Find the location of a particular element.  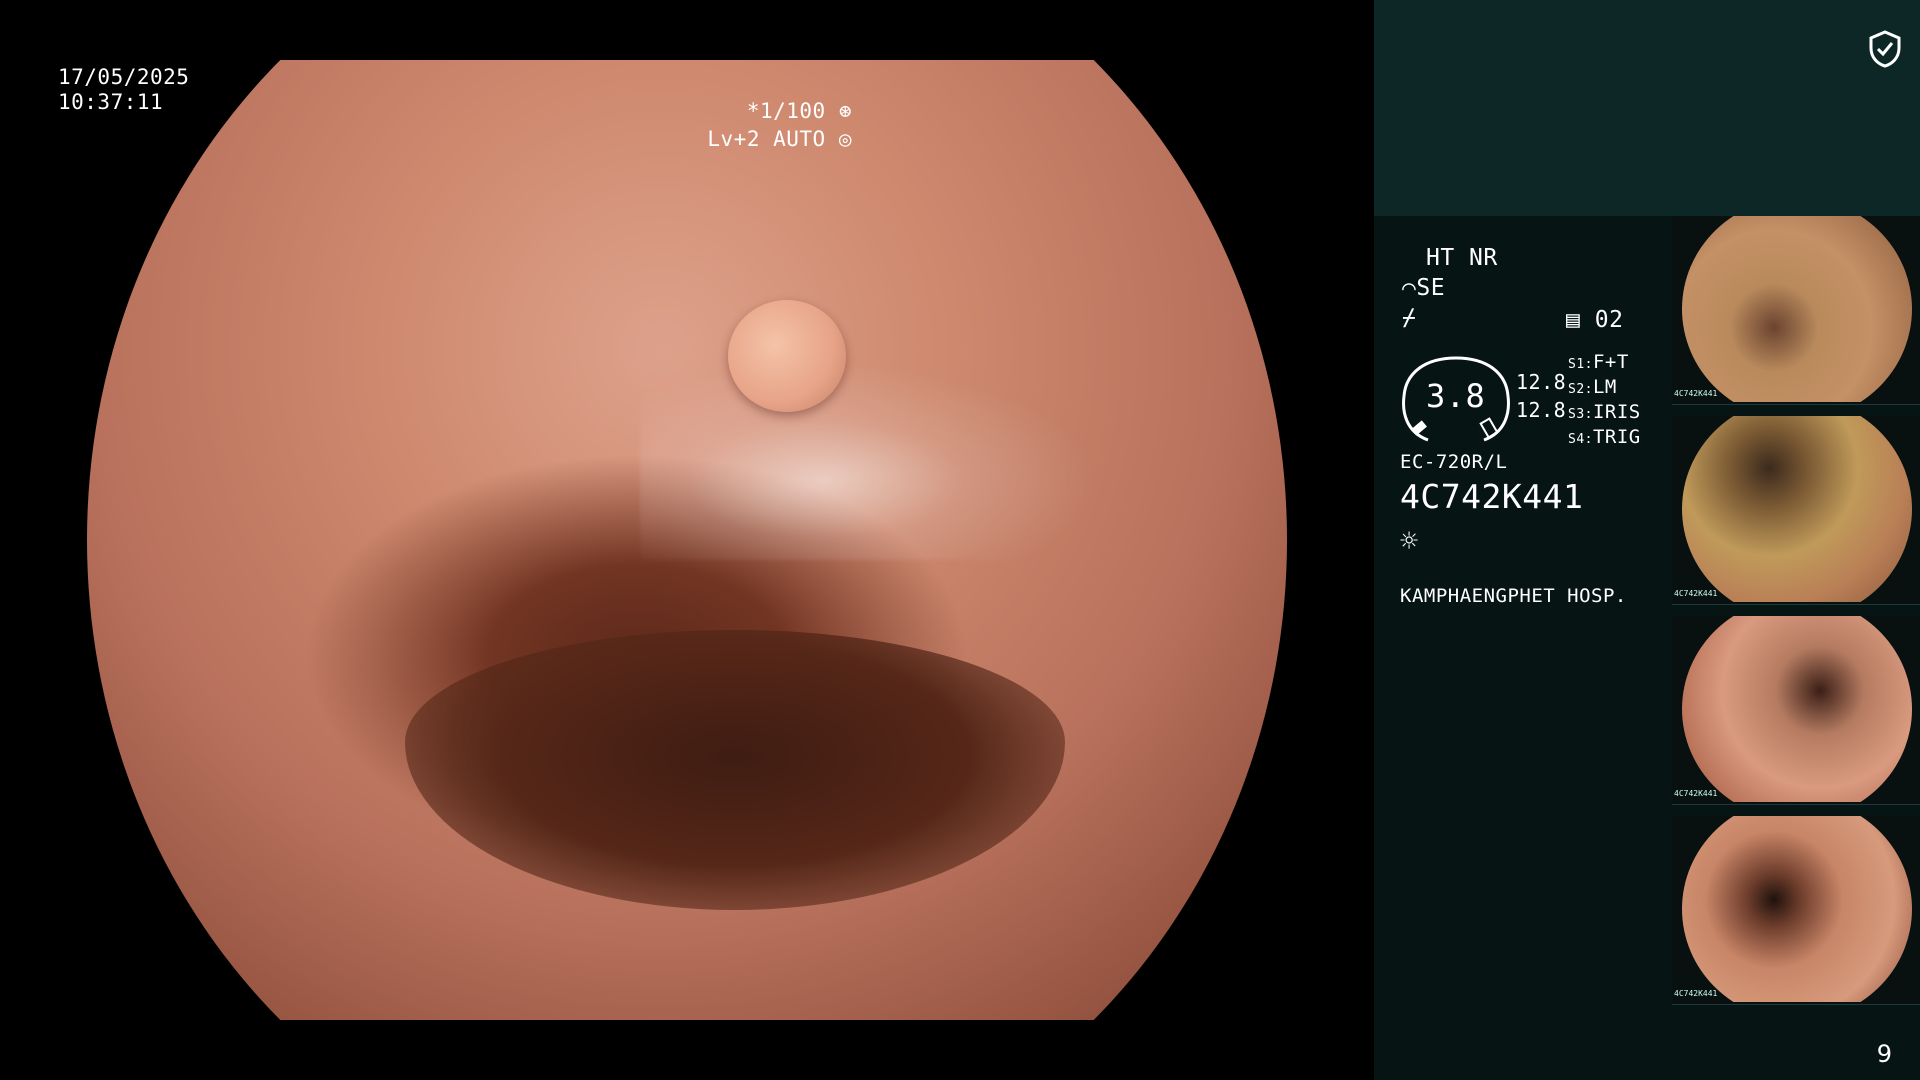

level-readout: Lv+2 AUTO ◎ is located at coordinates (779, 139).